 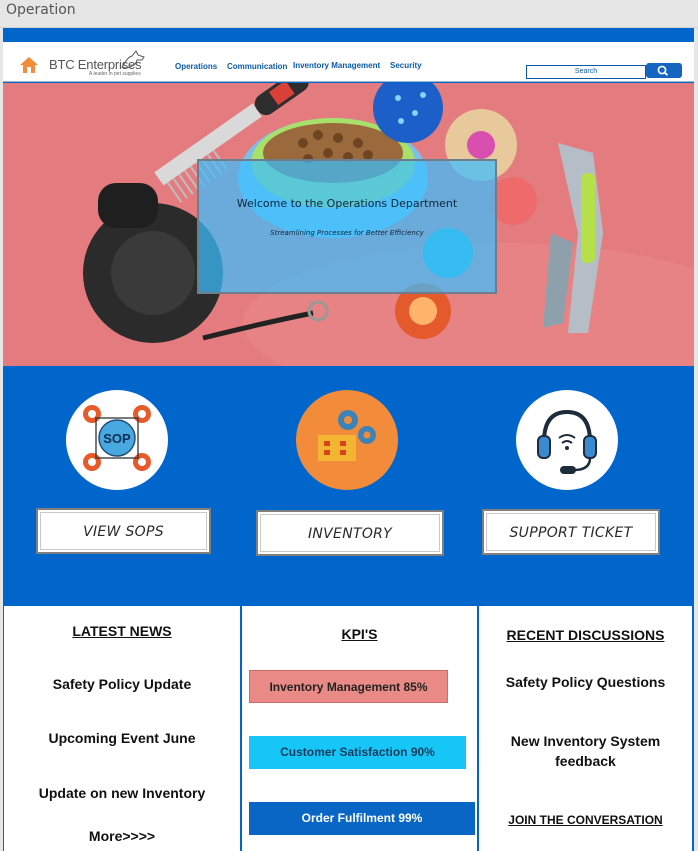 I want to click on inventory-boxes-icon, so click(x=347, y=435).